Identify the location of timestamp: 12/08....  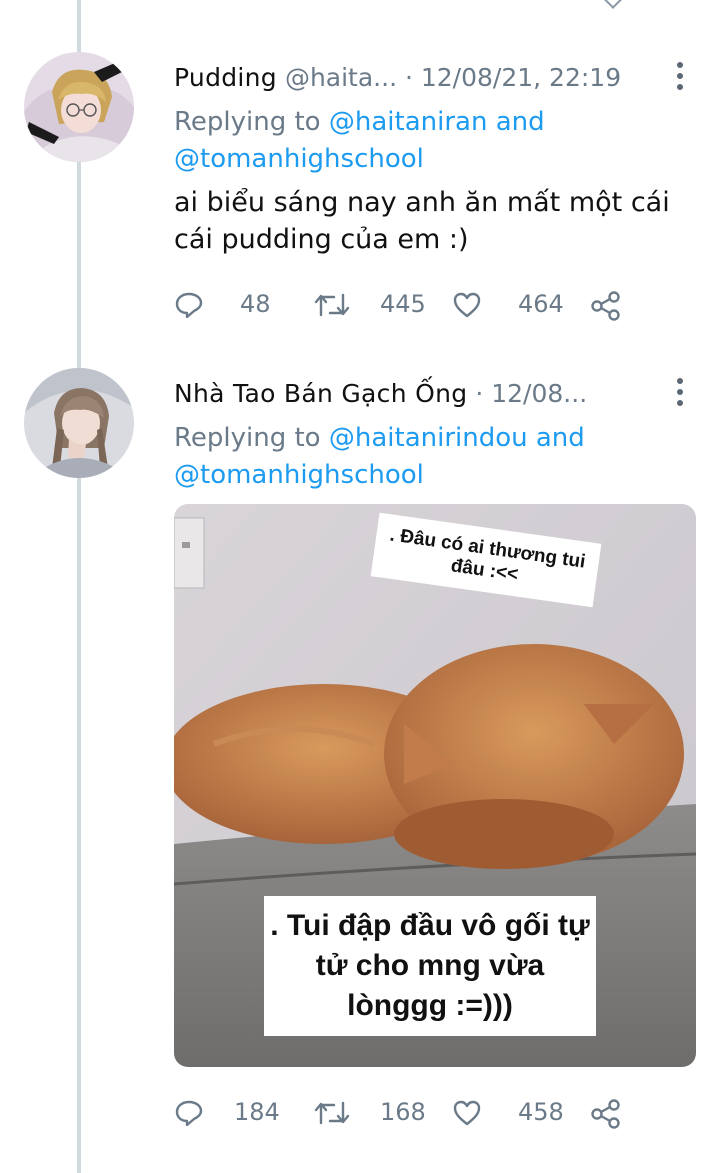
(539, 393).